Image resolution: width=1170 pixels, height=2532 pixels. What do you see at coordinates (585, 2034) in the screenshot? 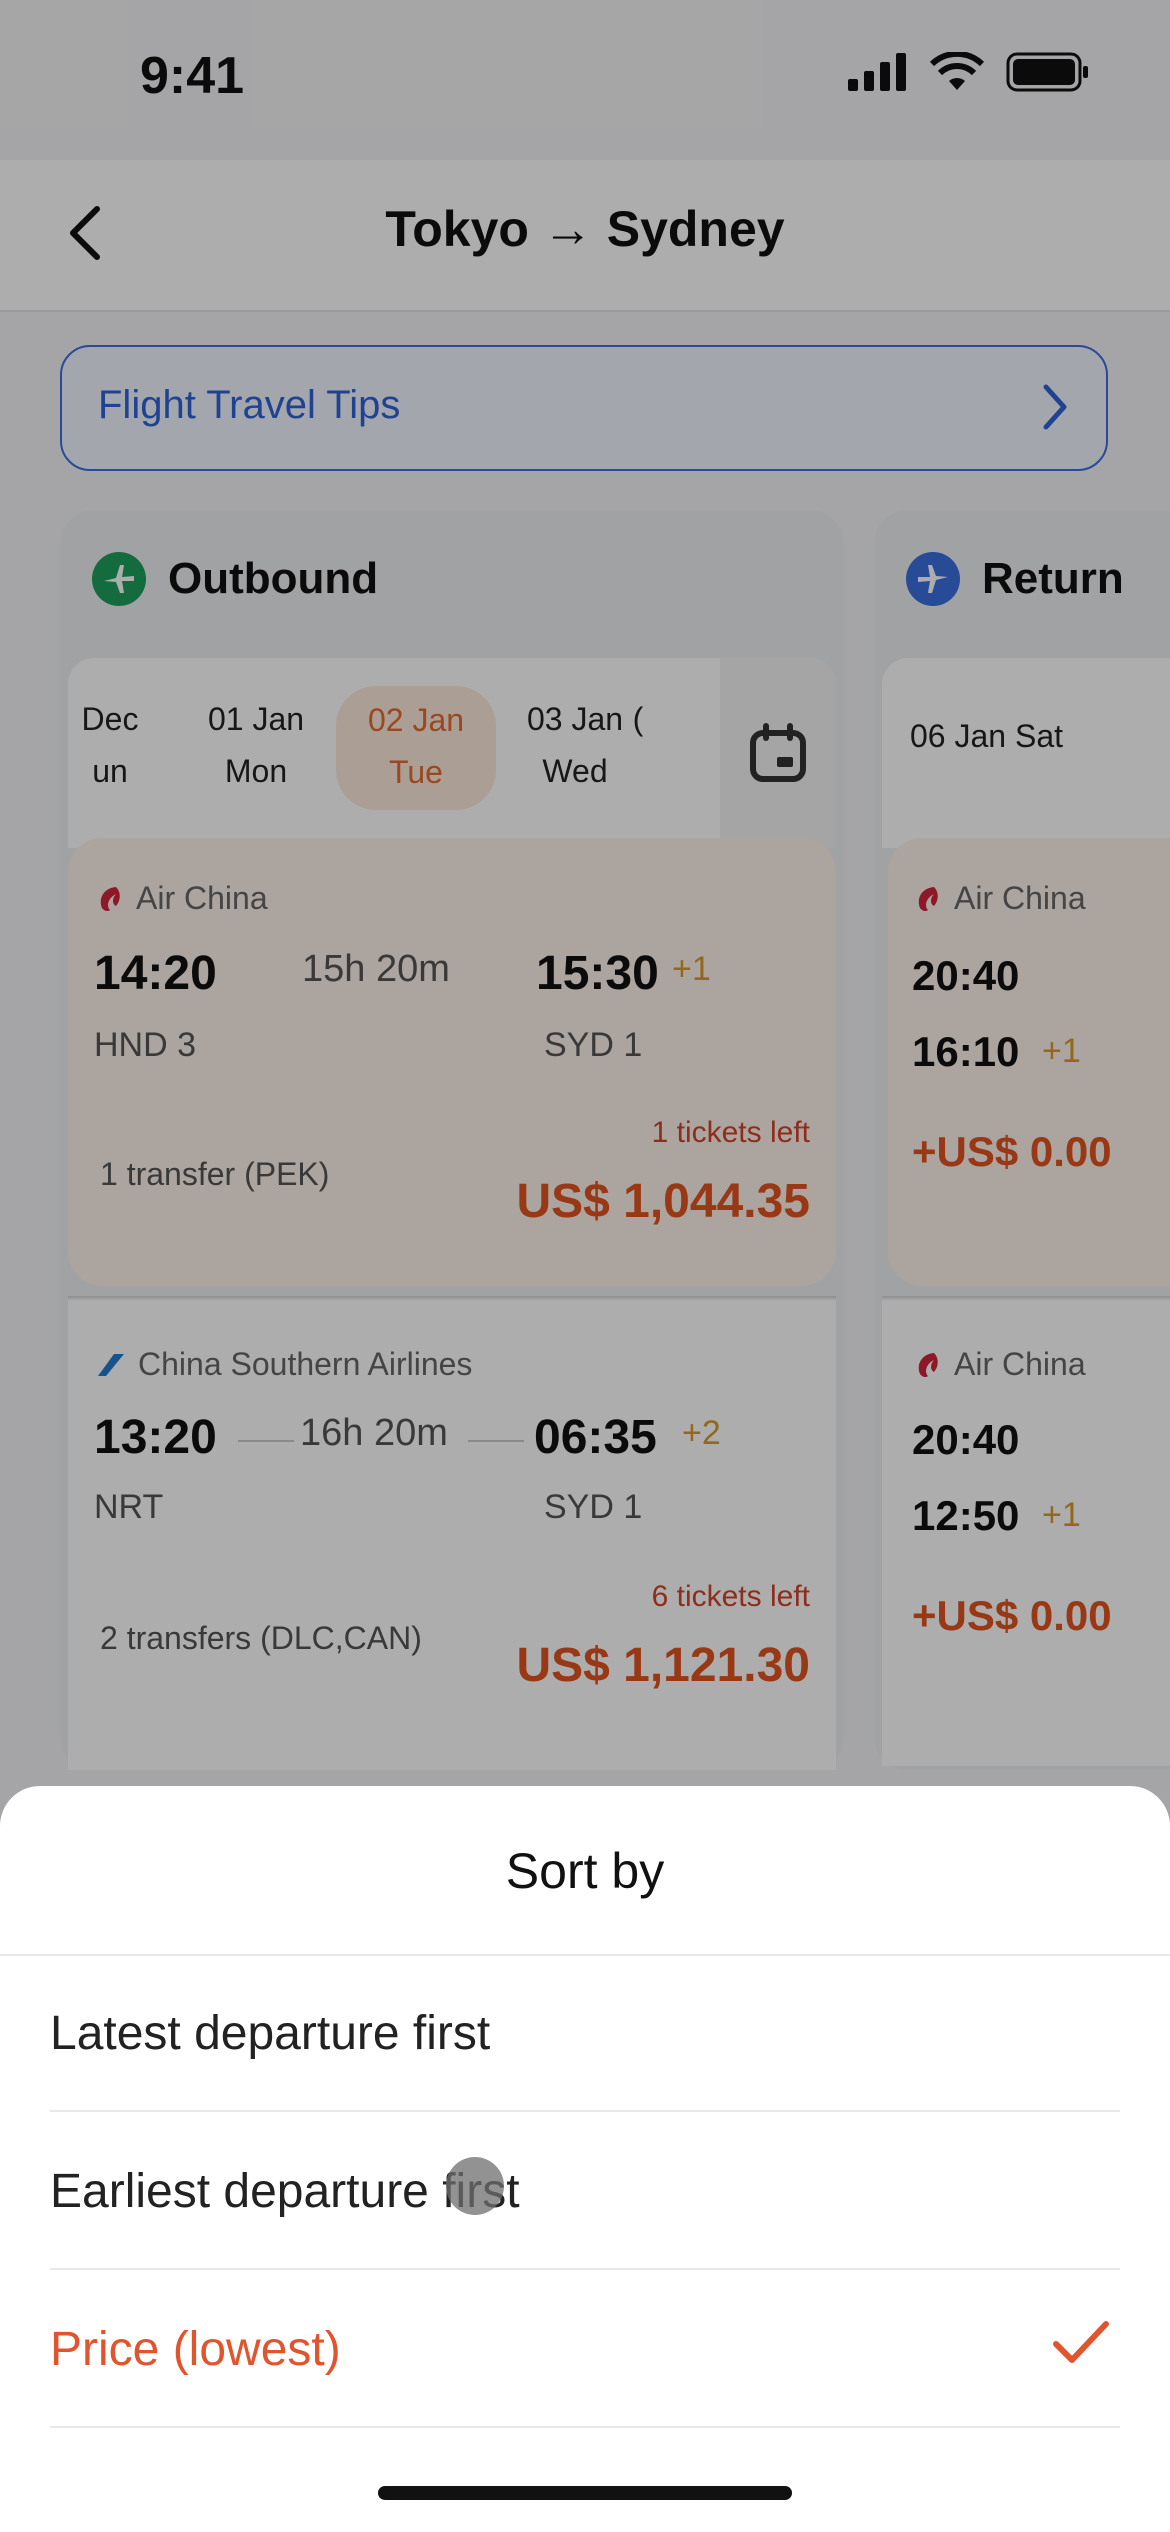
I see `sort-option-latest: Latest departure first` at bounding box center [585, 2034].